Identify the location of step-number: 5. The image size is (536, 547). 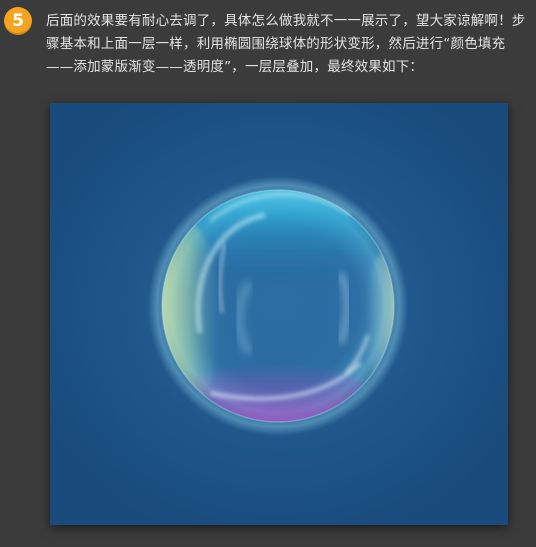
(18, 21).